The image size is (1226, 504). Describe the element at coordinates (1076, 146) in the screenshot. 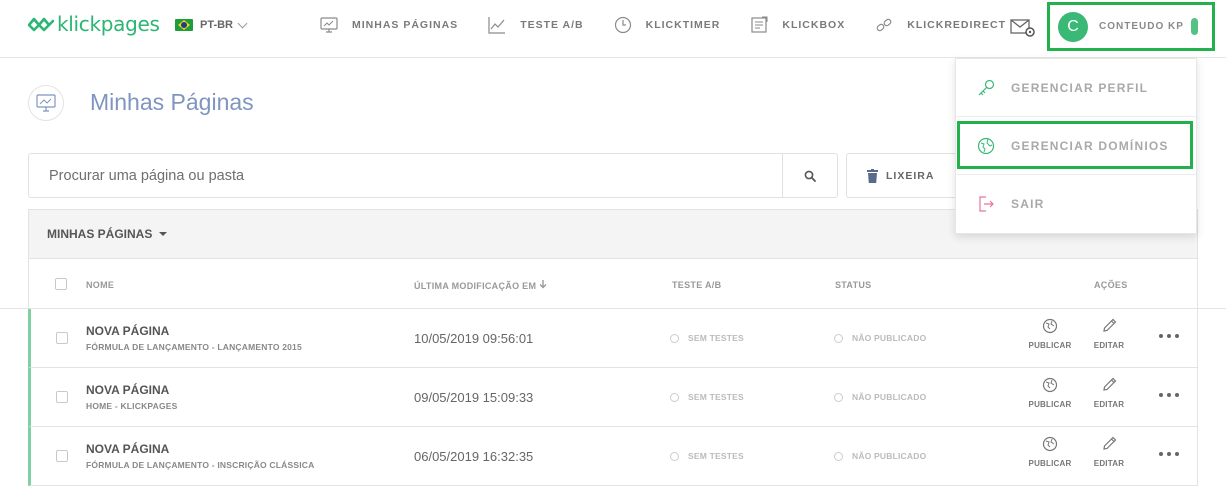

I see `menu-item-gerenciar-dominios: GERENCIAR DOMÍNIOS` at that location.